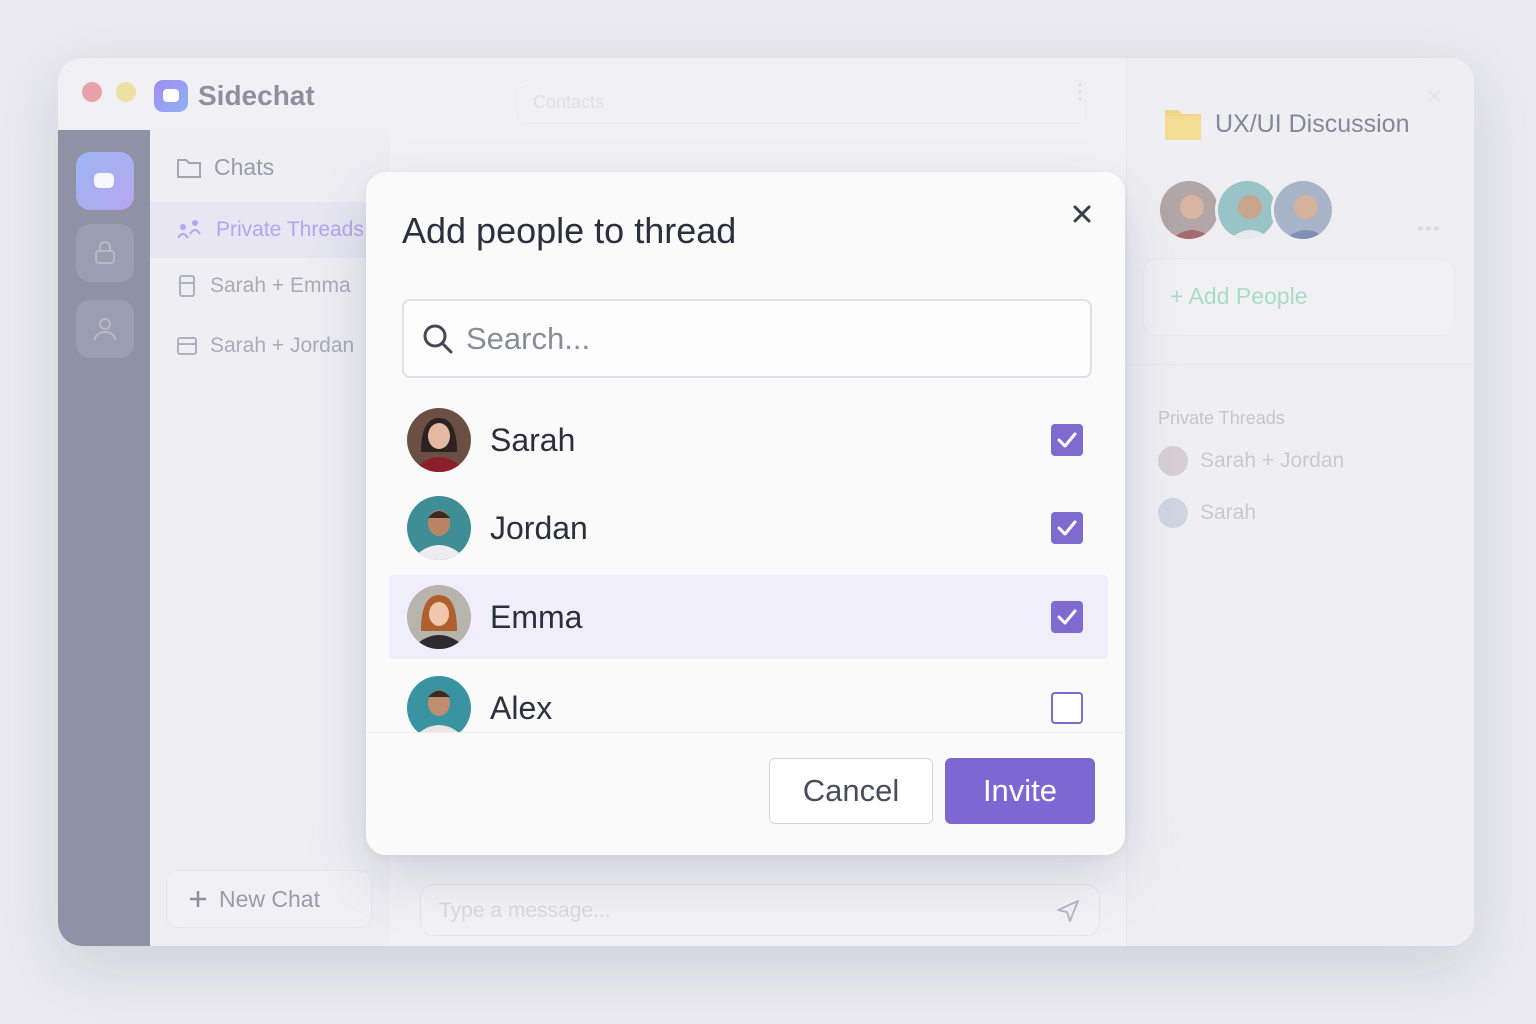 The width and height of the screenshot is (1536, 1024). I want to click on sidebar-item-label: Chats, so click(244, 167).